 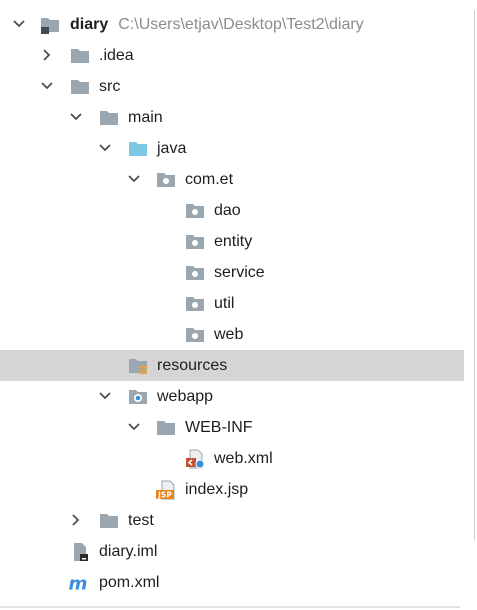 What do you see at coordinates (138, 149) in the screenshot?
I see `source-folder-icon` at bounding box center [138, 149].